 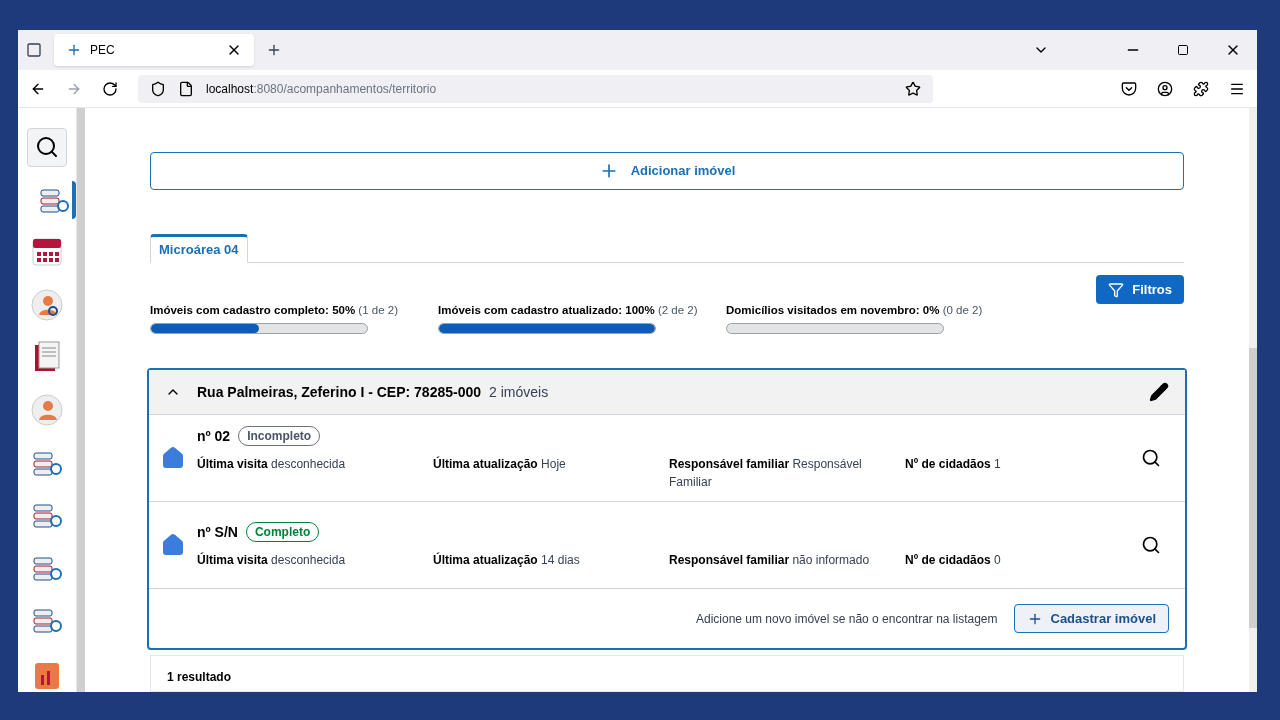 I want to click on tab: Microárea 04, so click(x=199, y=249).